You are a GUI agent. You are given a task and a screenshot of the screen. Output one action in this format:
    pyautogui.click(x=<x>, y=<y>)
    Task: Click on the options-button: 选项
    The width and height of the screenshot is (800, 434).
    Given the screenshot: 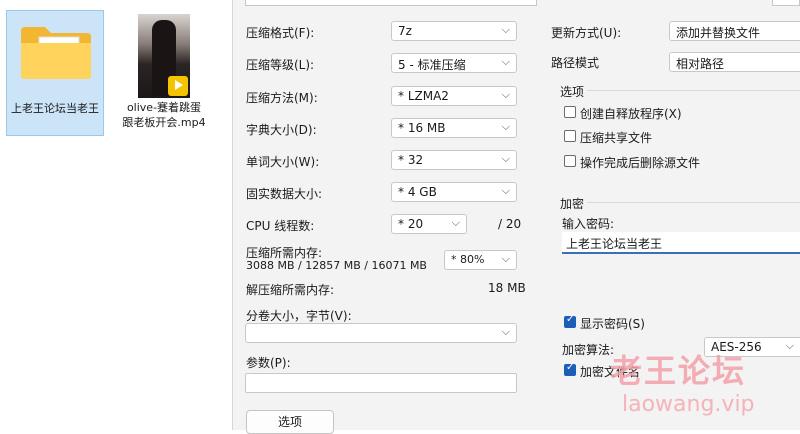 What is the action you would take?
    pyautogui.click(x=290, y=422)
    